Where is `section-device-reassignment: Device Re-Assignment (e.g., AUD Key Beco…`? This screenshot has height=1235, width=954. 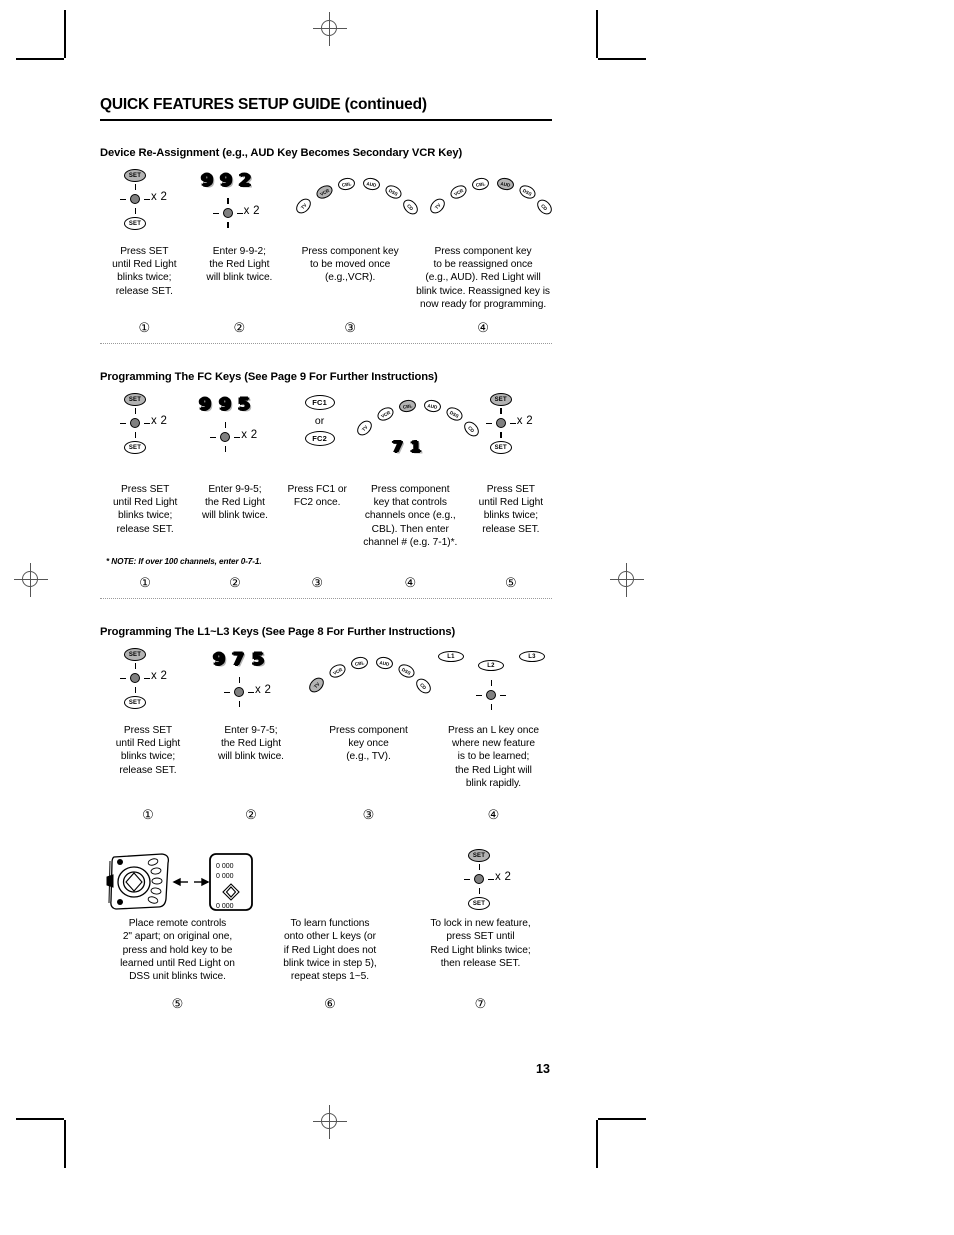 section-device-reassignment: Device Re-Assignment (e.g., AUD Key Beco… is located at coordinates (328, 246).